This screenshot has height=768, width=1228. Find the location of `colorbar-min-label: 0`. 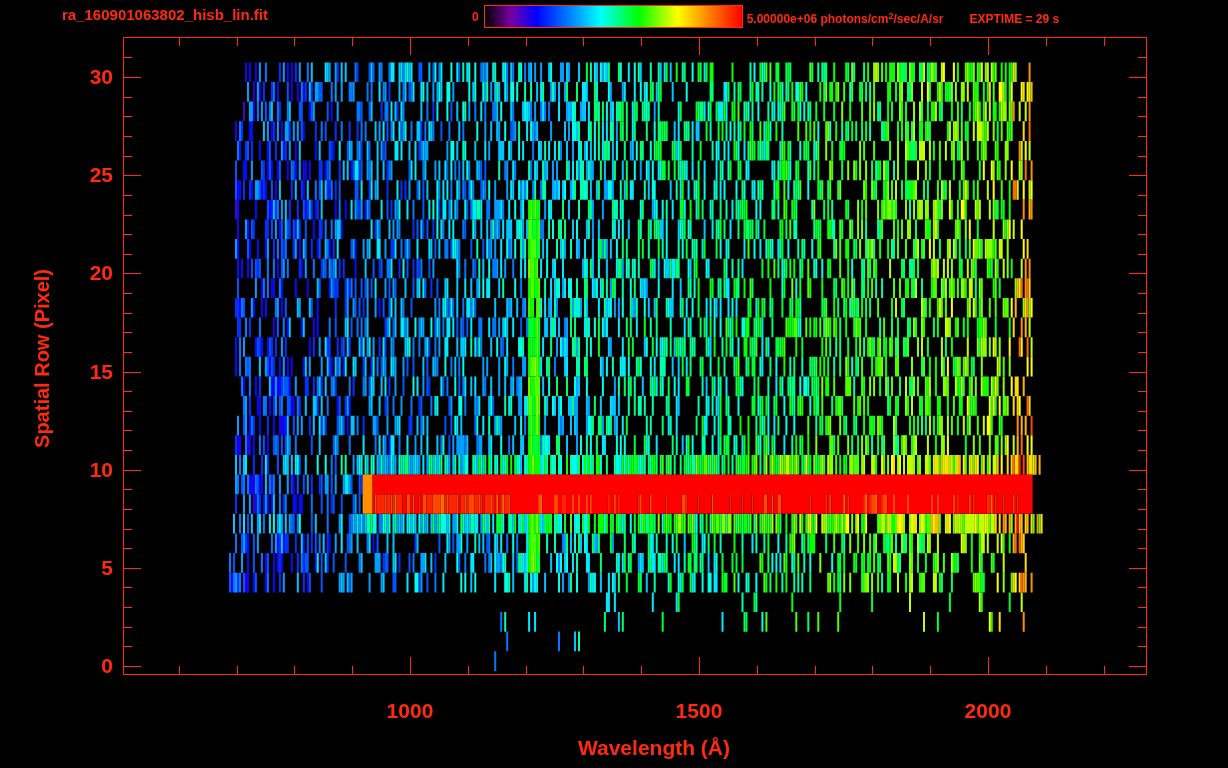

colorbar-min-label: 0 is located at coordinates (475, 17).